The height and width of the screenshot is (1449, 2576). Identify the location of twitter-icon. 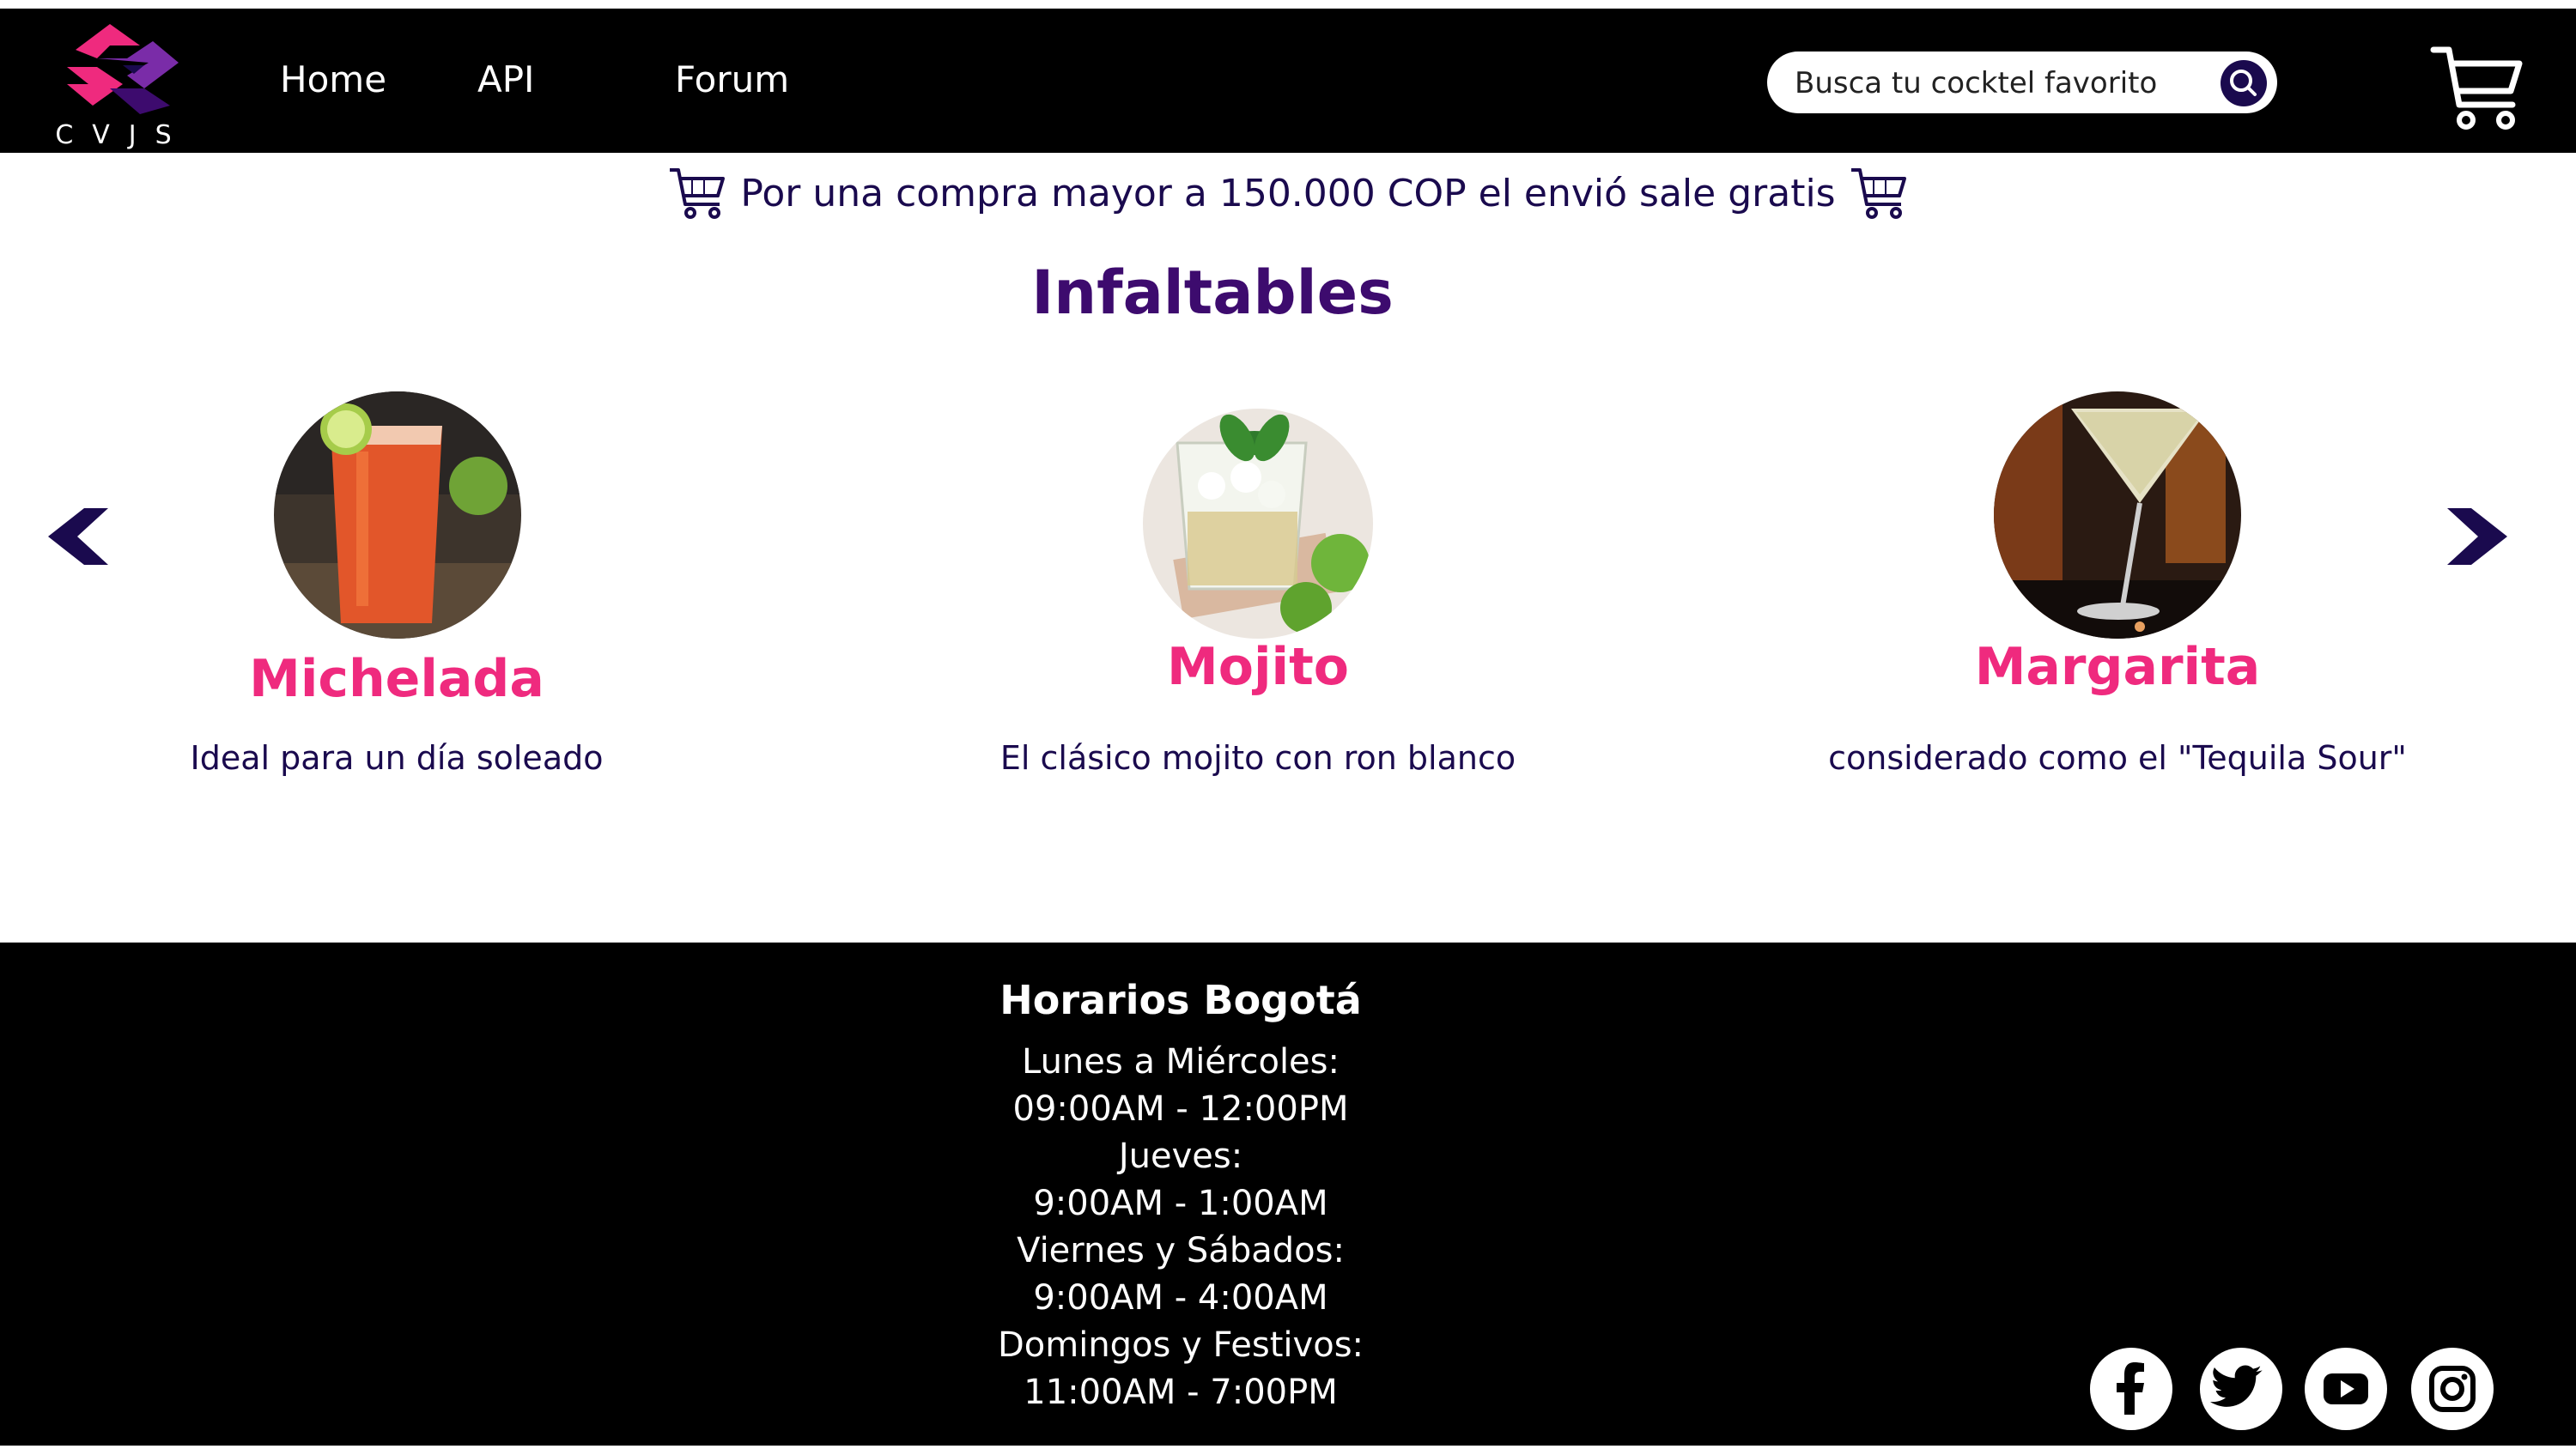
(2236, 1386).